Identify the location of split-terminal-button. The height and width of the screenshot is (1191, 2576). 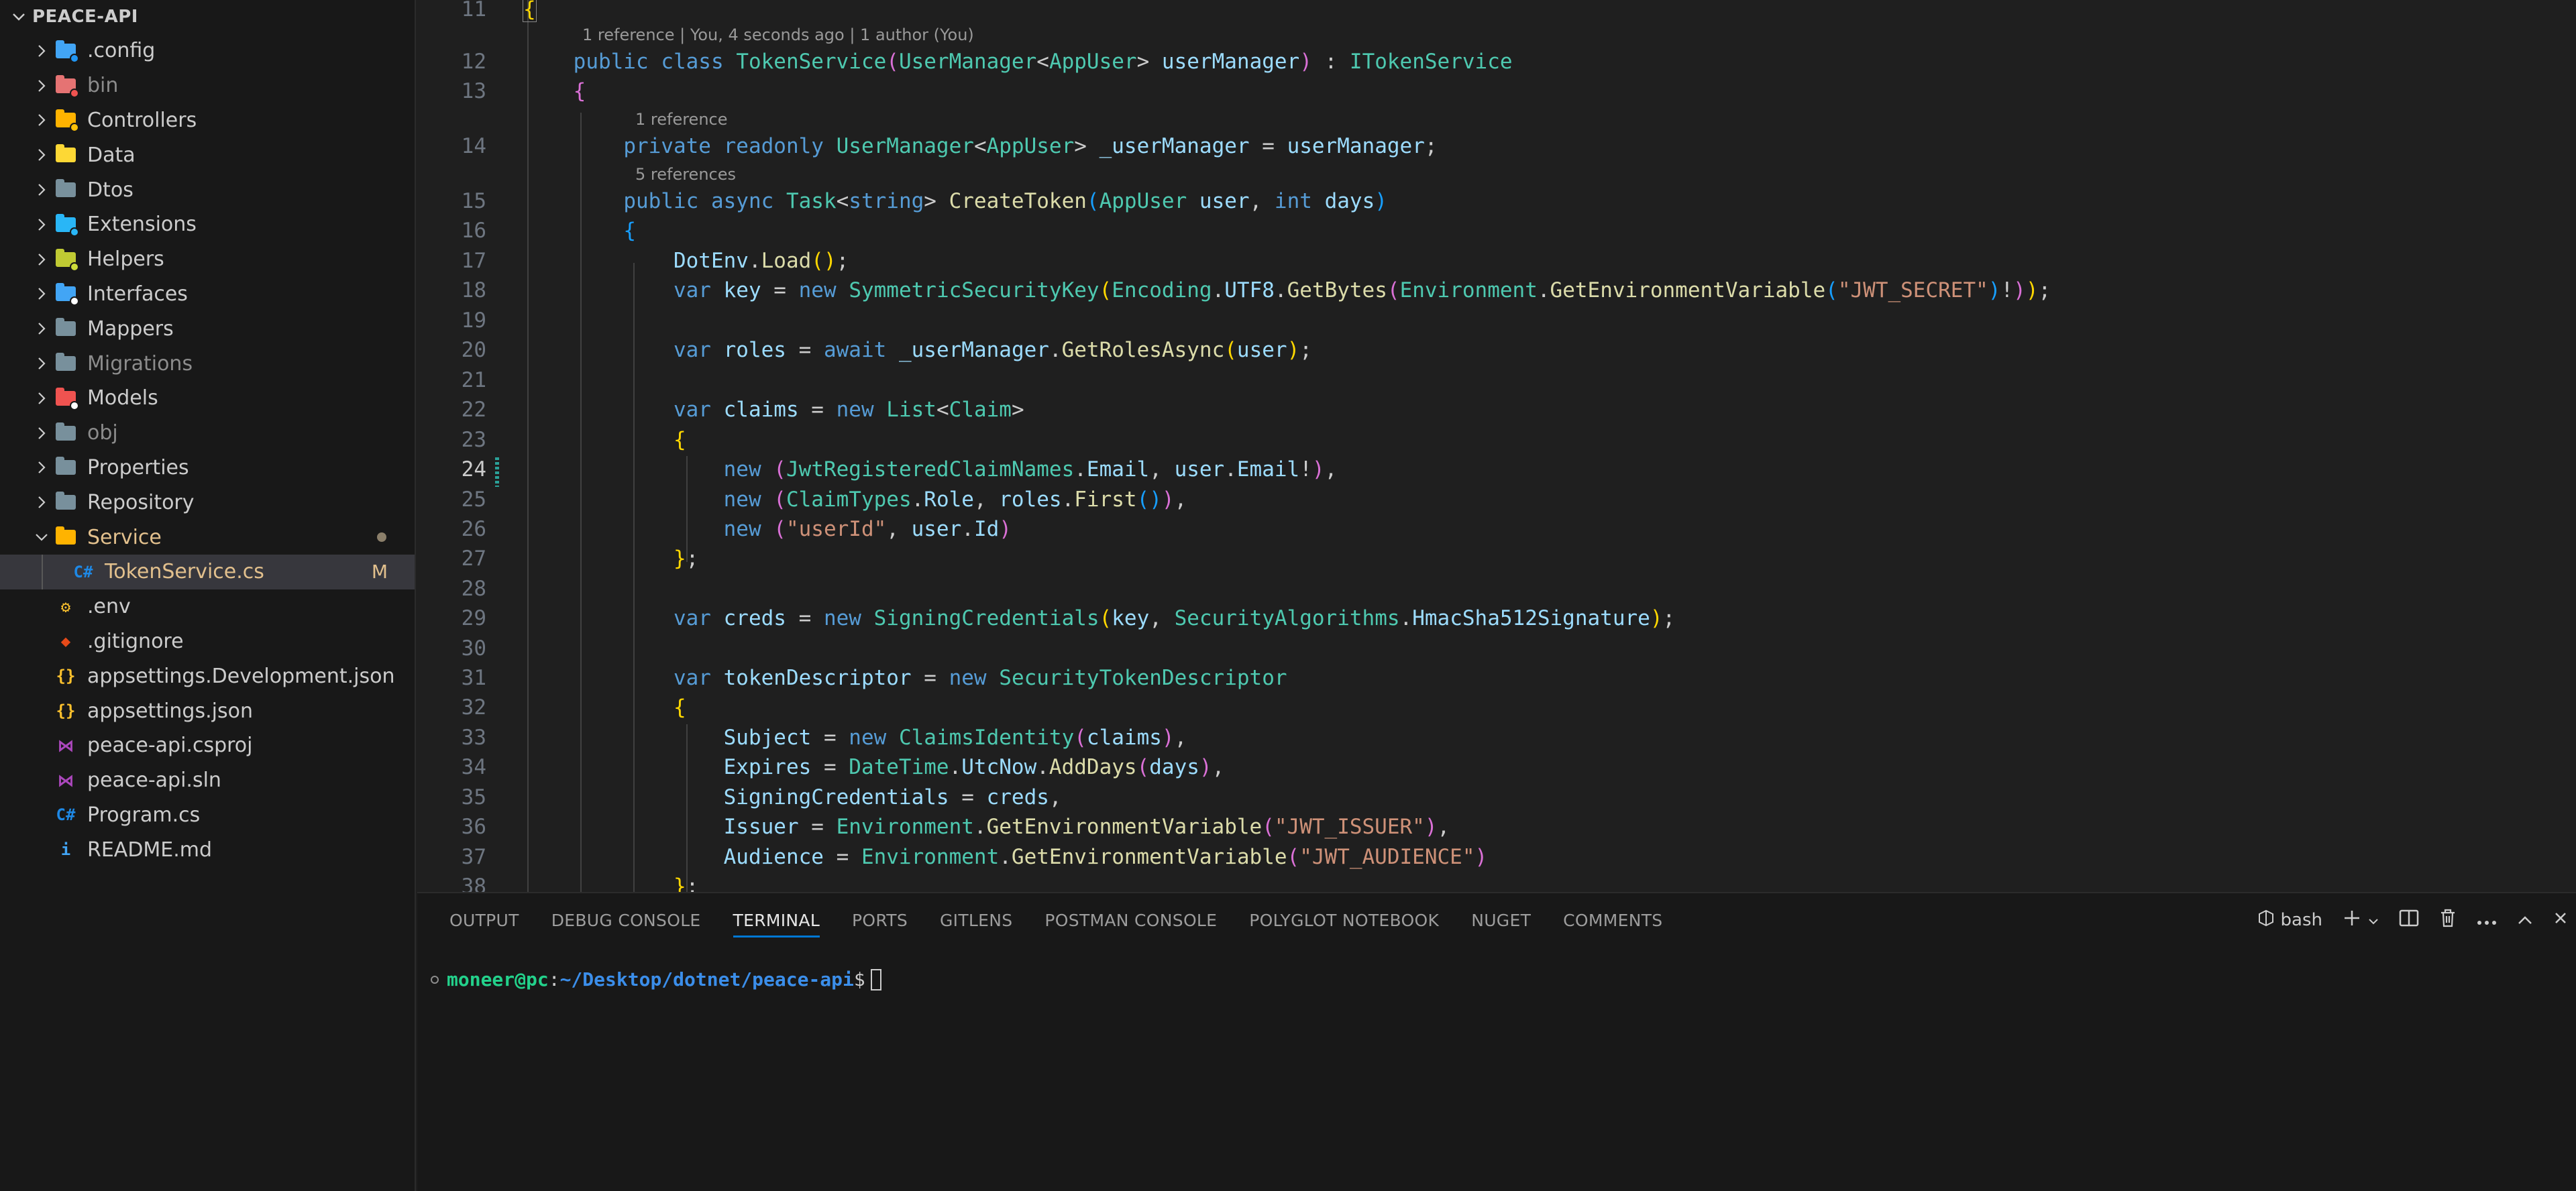
(2409, 920).